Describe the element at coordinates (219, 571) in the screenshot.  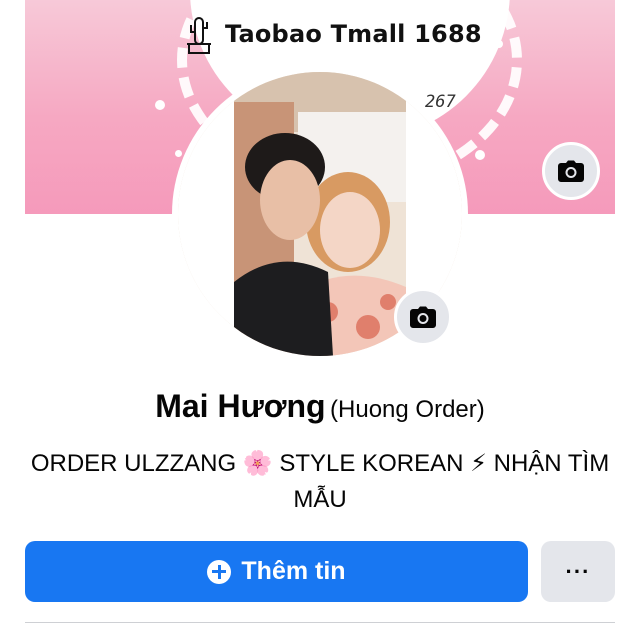
I see `plus-circle-icon` at that location.